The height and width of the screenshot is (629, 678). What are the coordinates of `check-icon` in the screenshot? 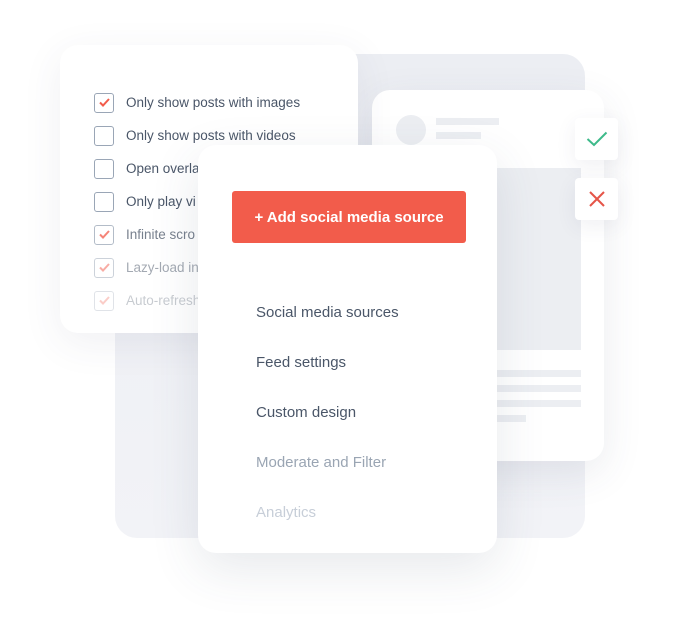 It's located at (596, 139).